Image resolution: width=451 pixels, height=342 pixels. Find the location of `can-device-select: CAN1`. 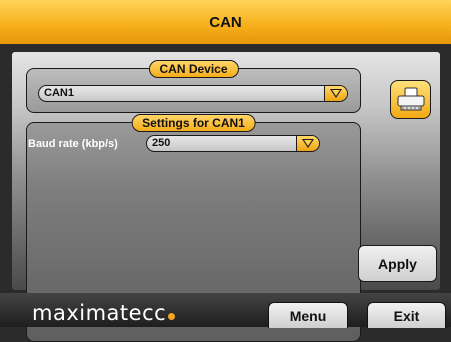

can-device-select: CAN1 is located at coordinates (193, 93).